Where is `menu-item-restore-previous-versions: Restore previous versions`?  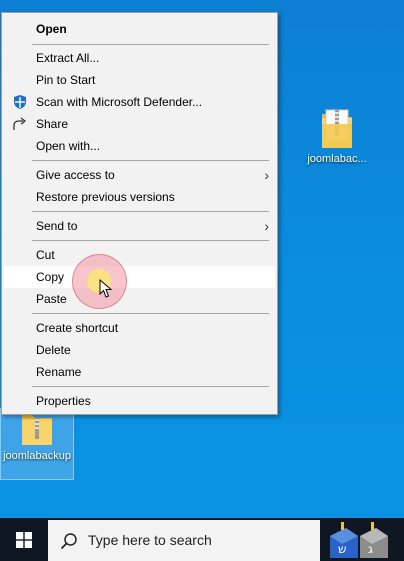
menu-item-restore-previous-versions: Restore previous versions is located at coordinates (139, 197).